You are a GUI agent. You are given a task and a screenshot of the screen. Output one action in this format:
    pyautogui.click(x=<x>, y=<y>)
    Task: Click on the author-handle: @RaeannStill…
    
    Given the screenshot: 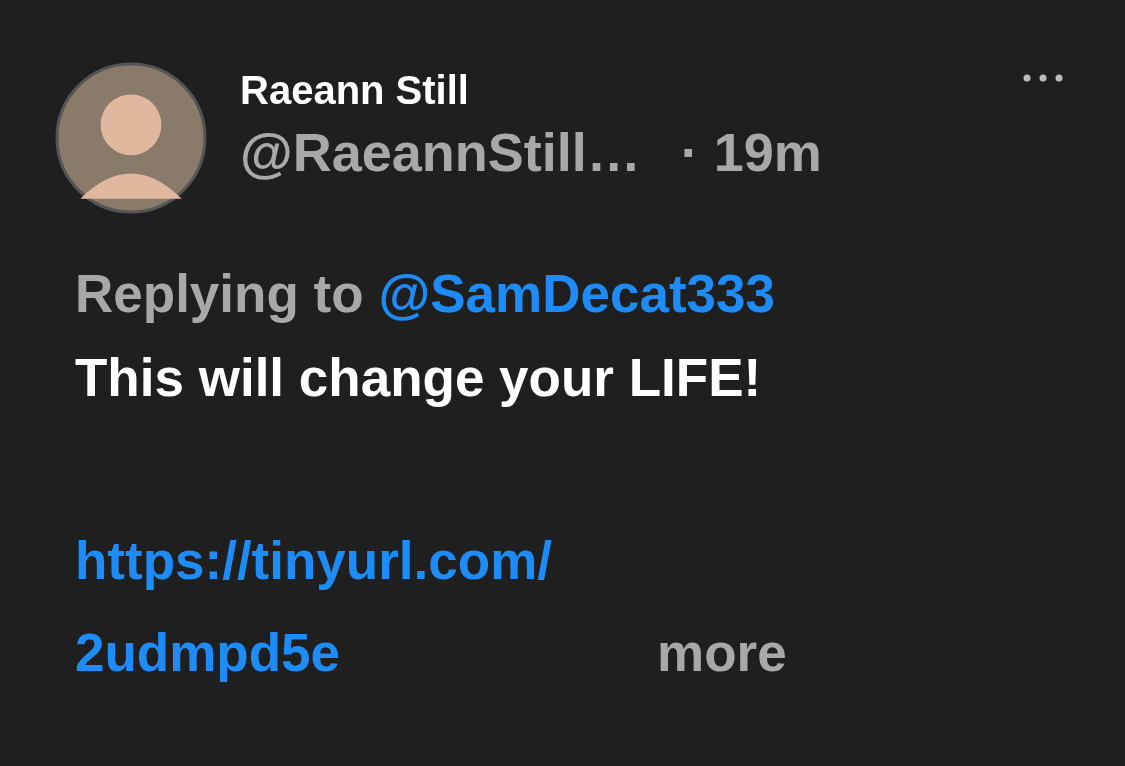 What is the action you would take?
    pyautogui.click(x=440, y=152)
    